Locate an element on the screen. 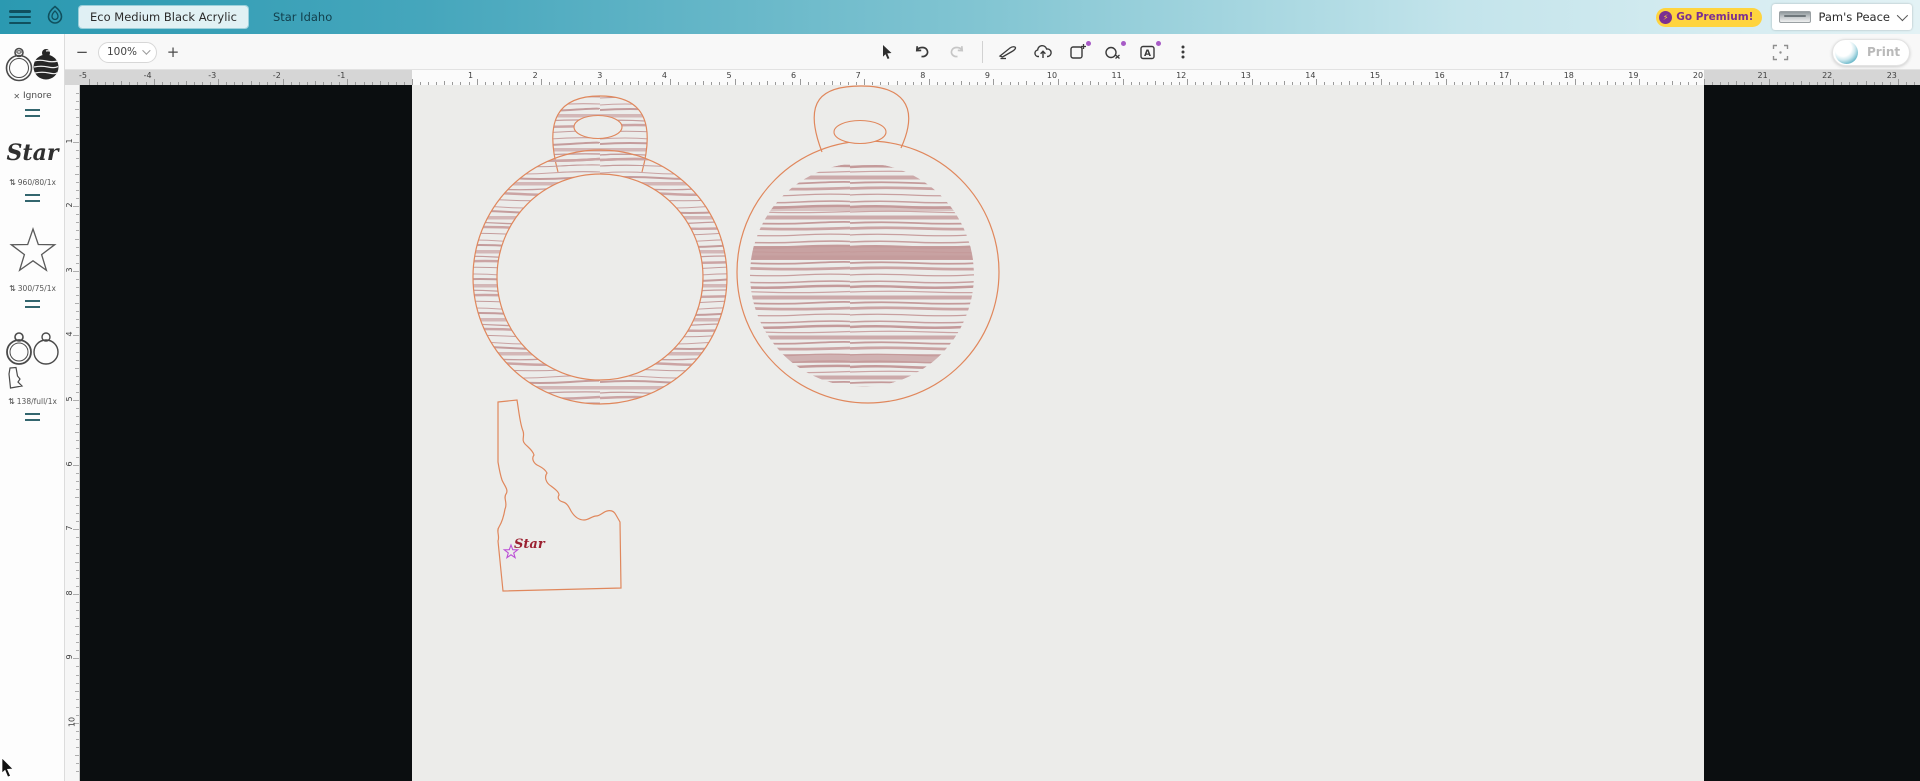 The height and width of the screenshot is (781, 1920). ornament-disc-artwork is located at coordinates (868, 244).